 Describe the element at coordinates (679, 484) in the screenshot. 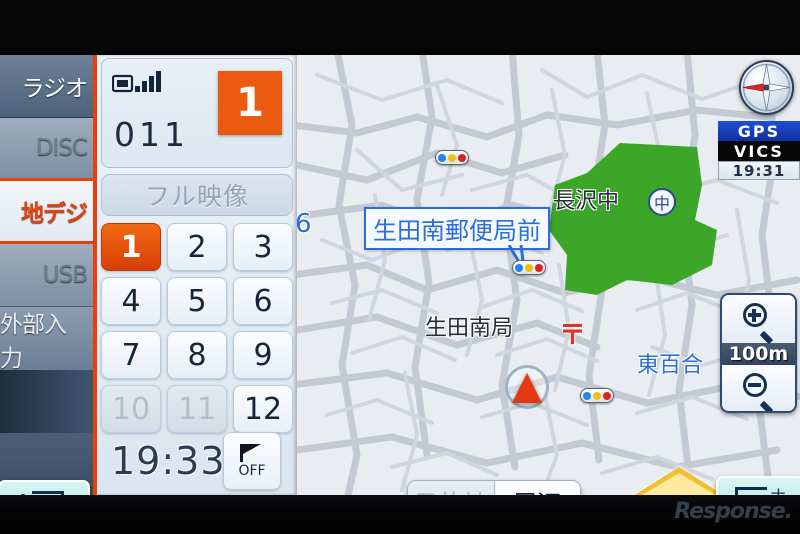

I see `house-roof-inner` at that location.